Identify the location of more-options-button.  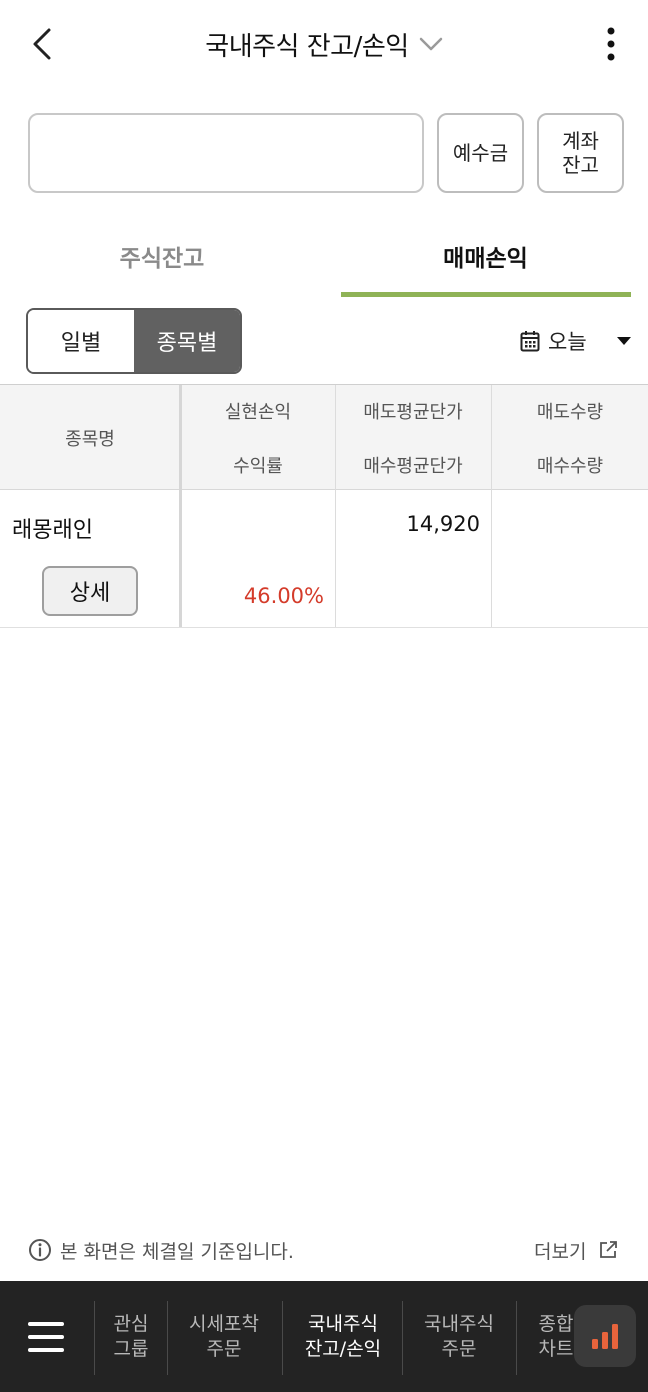
(611, 44).